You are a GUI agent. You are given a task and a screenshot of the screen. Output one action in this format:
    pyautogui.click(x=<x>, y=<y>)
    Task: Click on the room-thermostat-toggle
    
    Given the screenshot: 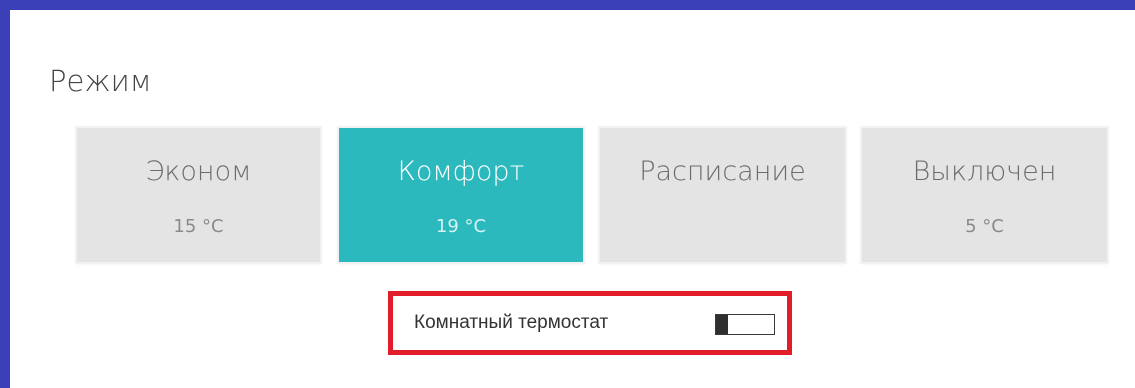 What is the action you would take?
    pyautogui.click(x=745, y=324)
    